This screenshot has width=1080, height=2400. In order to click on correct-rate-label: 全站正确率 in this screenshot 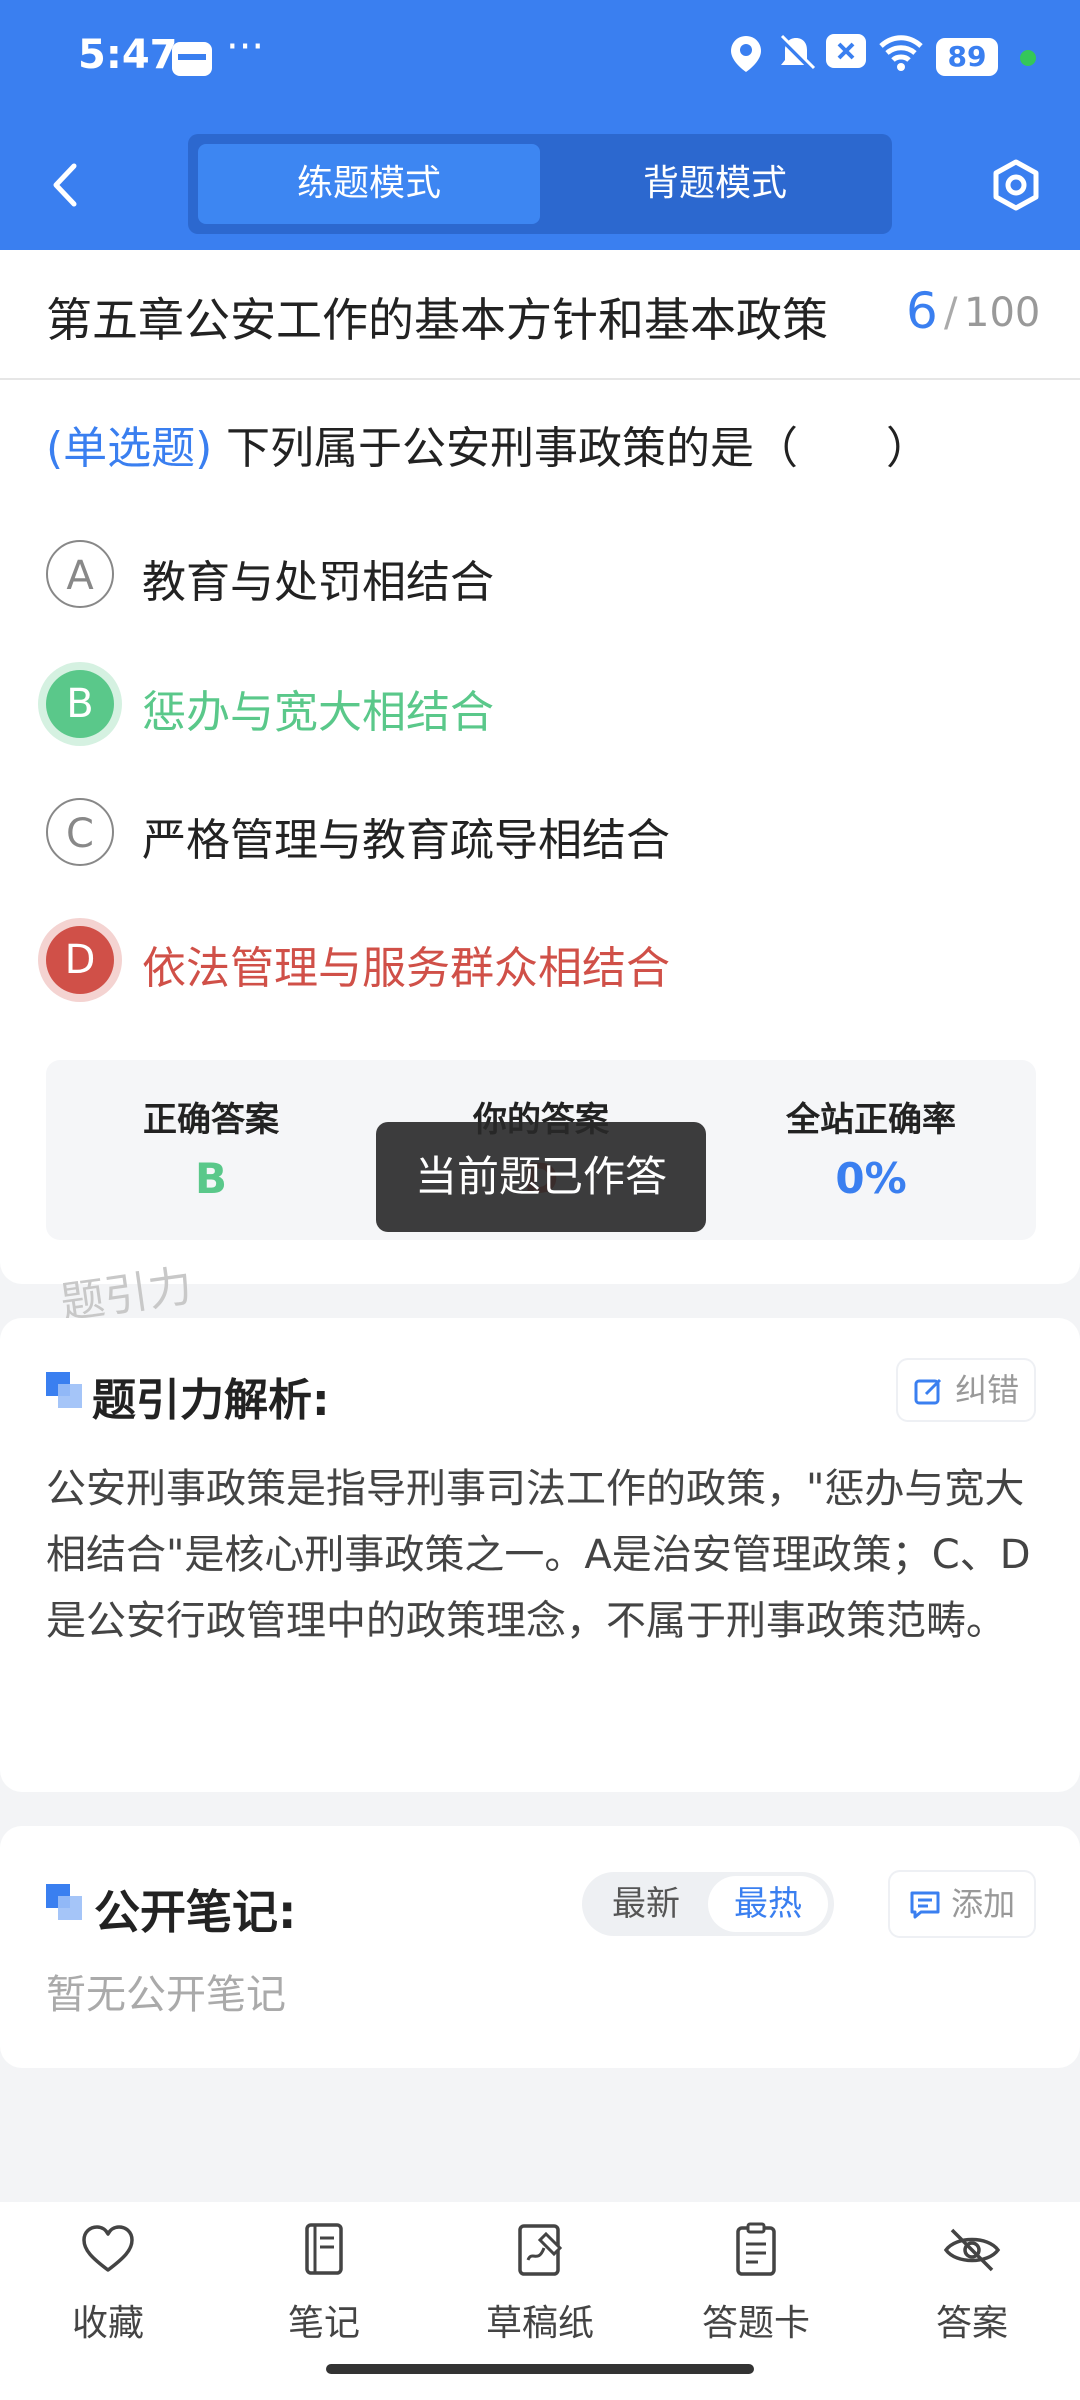, I will do `click(871, 1120)`.